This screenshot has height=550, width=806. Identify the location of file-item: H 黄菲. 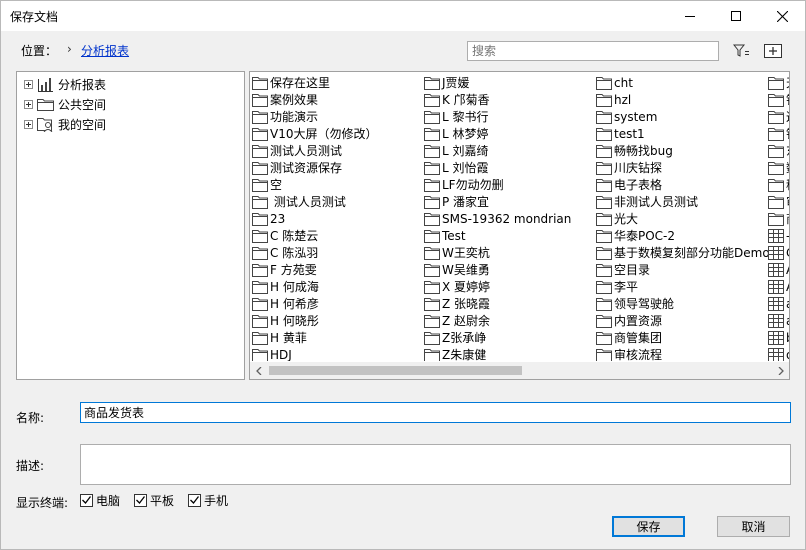
(314, 337).